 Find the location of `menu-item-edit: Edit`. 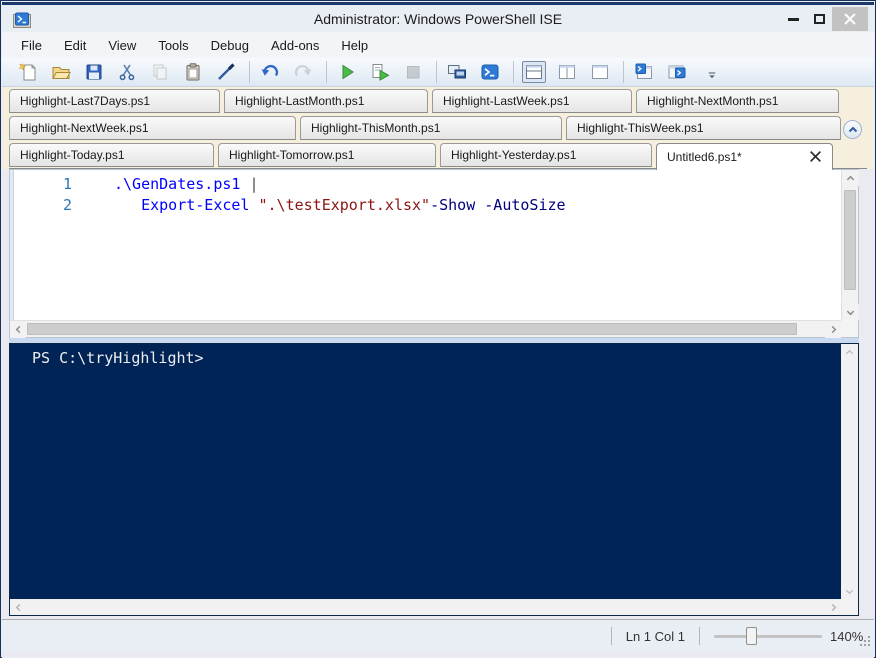

menu-item-edit: Edit is located at coordinates (75, 45).